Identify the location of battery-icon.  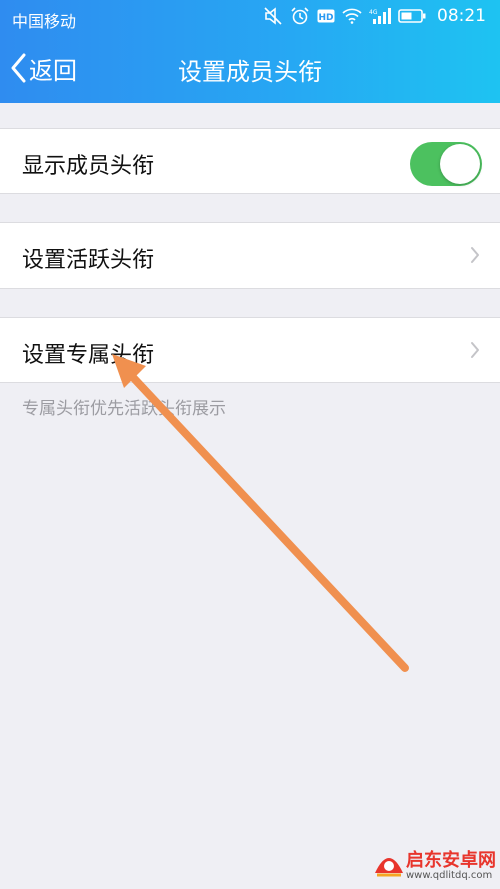
(412, 16).